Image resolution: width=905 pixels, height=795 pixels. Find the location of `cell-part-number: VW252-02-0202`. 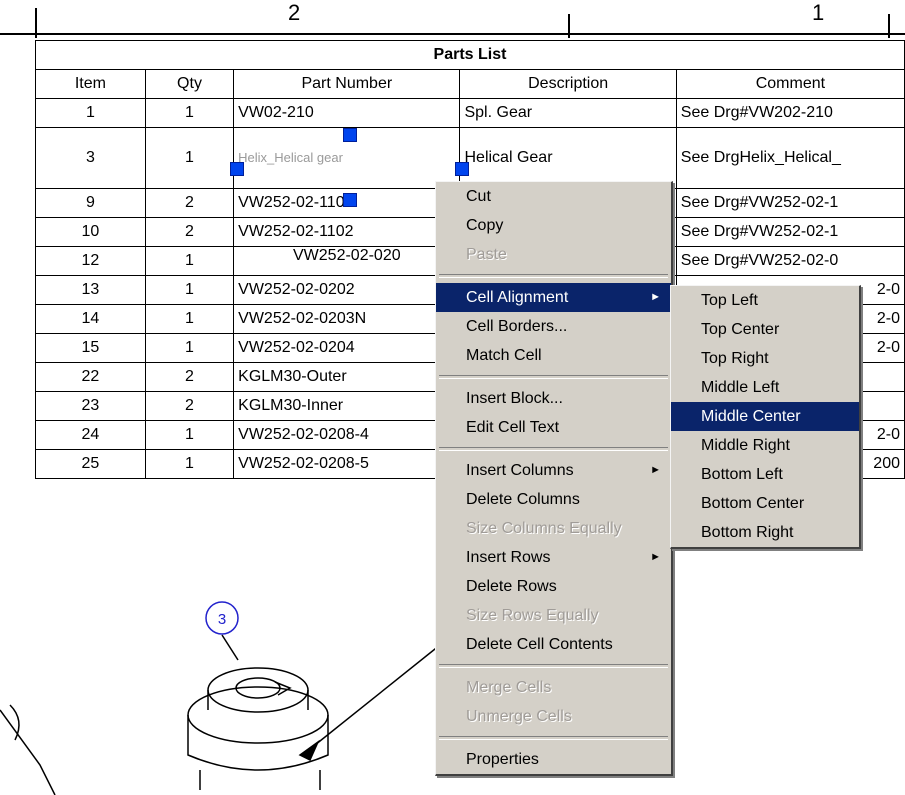

cell-part-number: VW252-02-0202 is located at coordinates (347, 290).